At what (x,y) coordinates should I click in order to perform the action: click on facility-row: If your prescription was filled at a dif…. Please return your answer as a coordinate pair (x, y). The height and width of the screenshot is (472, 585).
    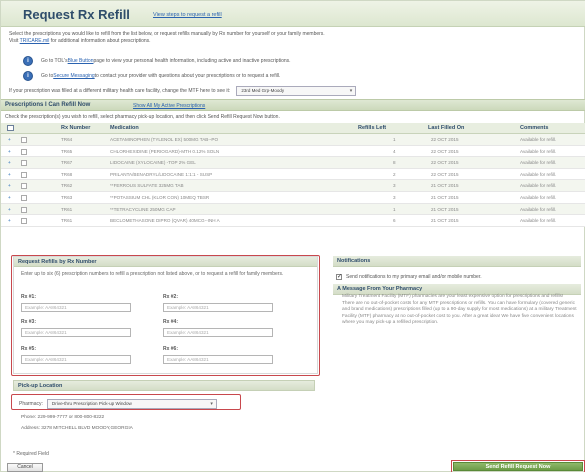
    Looking at the image, I should click on (183, 91).